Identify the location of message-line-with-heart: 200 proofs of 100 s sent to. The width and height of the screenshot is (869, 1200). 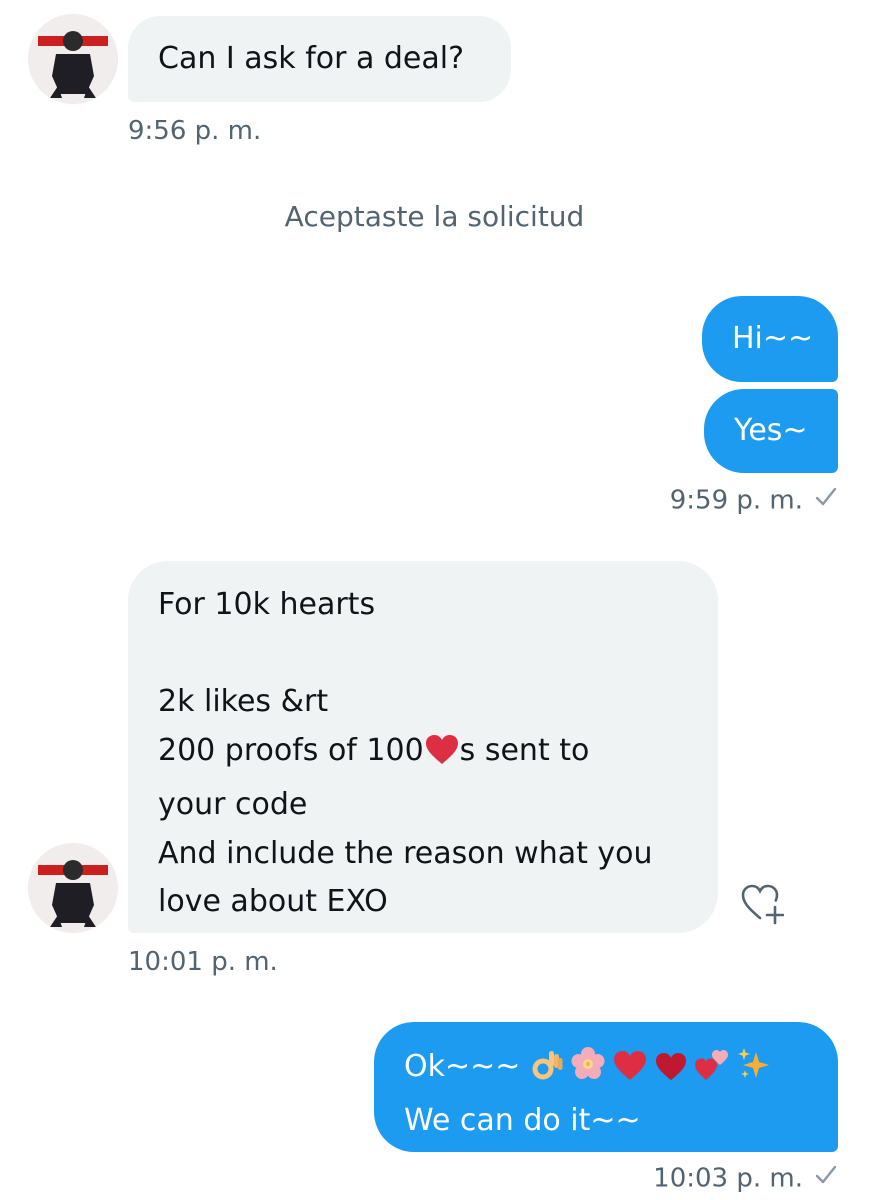
(438, 754).